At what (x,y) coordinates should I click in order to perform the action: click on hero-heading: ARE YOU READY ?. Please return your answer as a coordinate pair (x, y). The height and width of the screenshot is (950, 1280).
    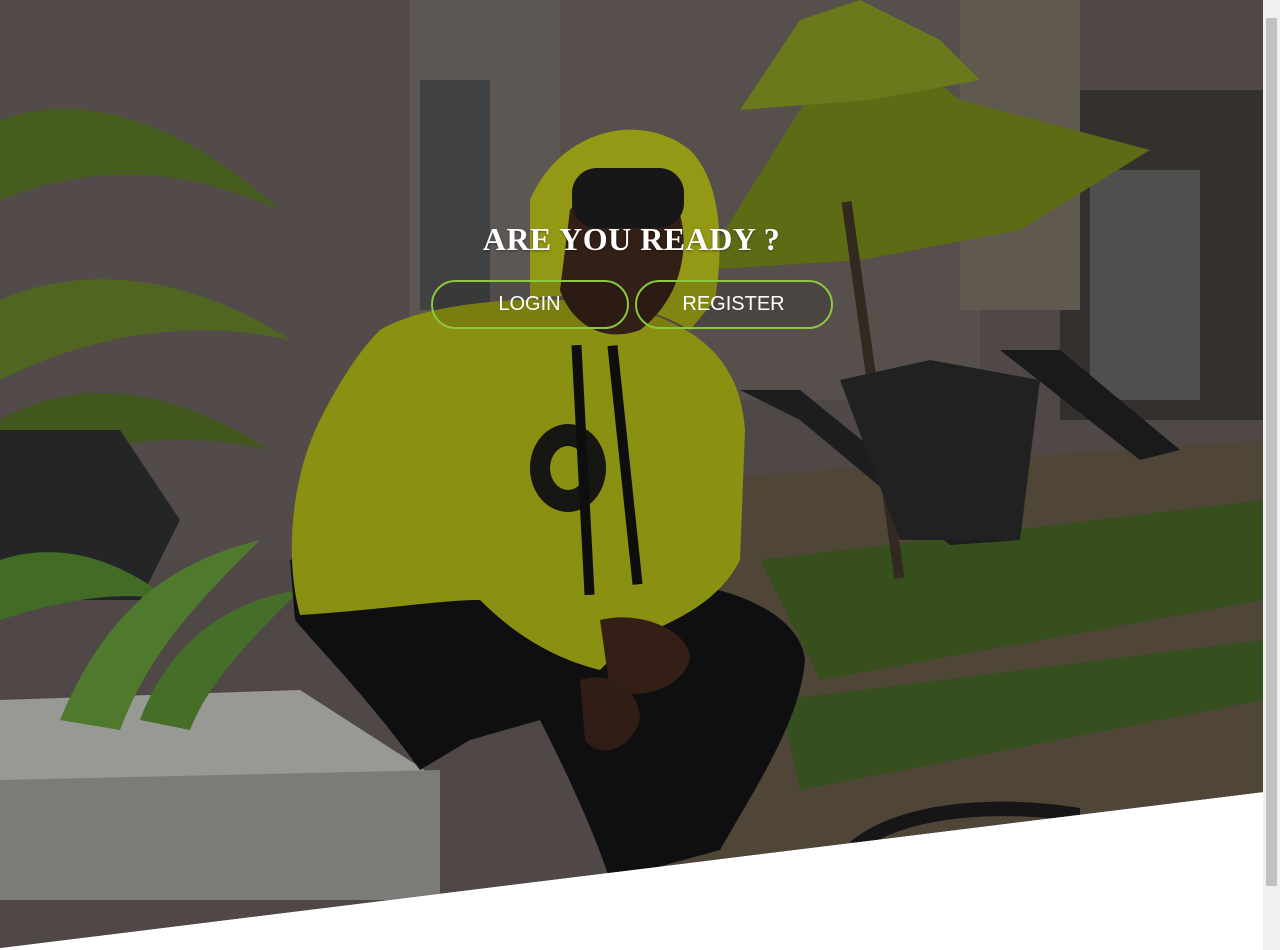
    Looking at the image, I should click on (631, 239).